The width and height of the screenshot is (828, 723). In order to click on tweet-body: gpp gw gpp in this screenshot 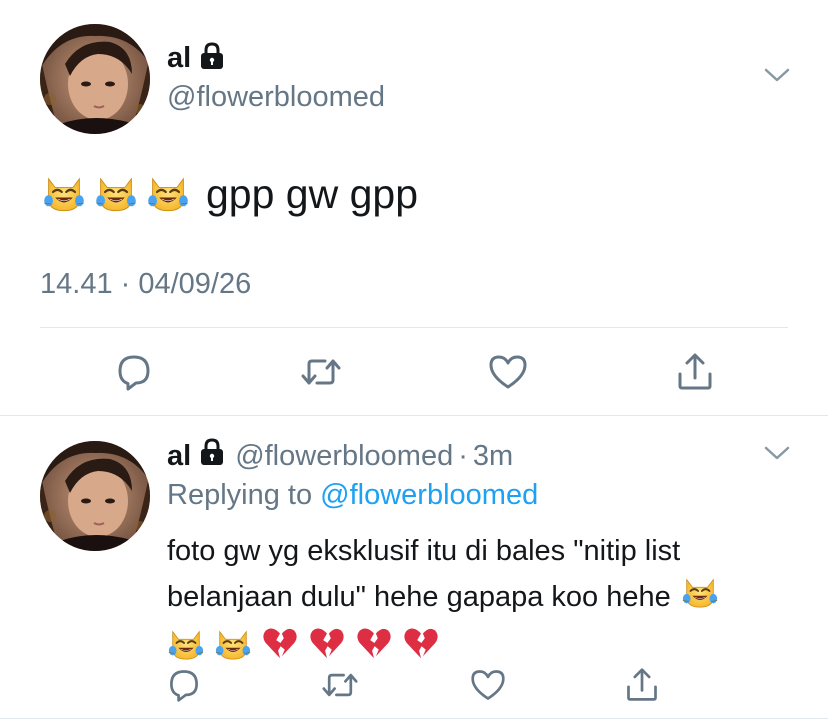, I will do `click(230, 194)`.